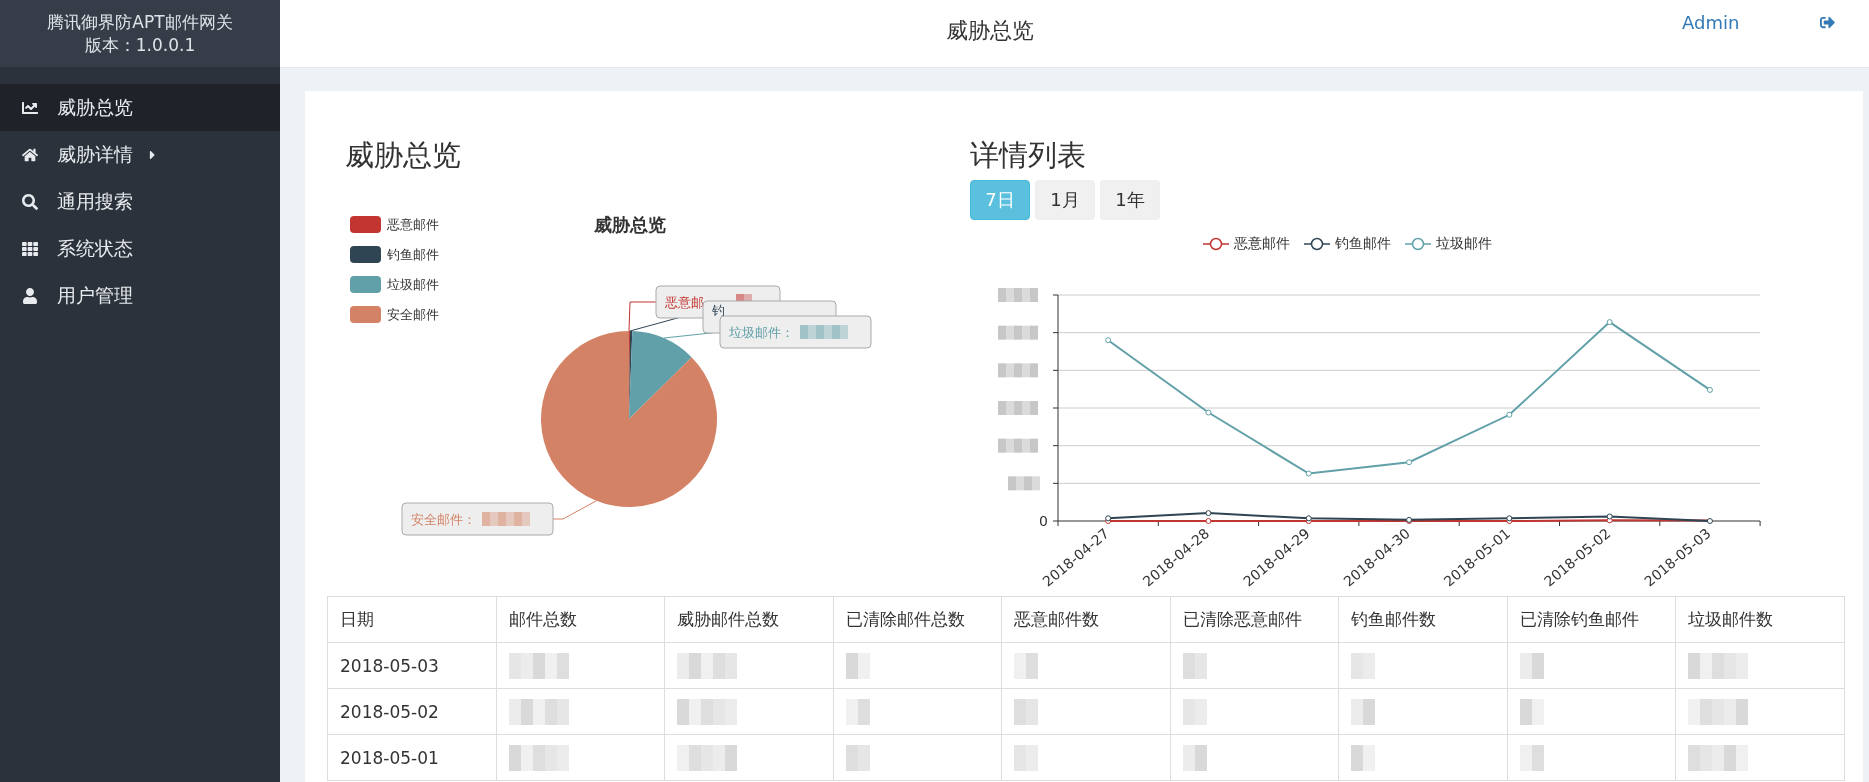  I want to click on pie-title: 威胁总览, so click(630, 224).